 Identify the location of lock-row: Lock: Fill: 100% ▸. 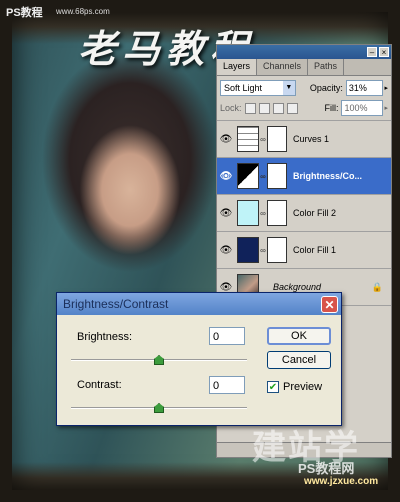
(304, 109).